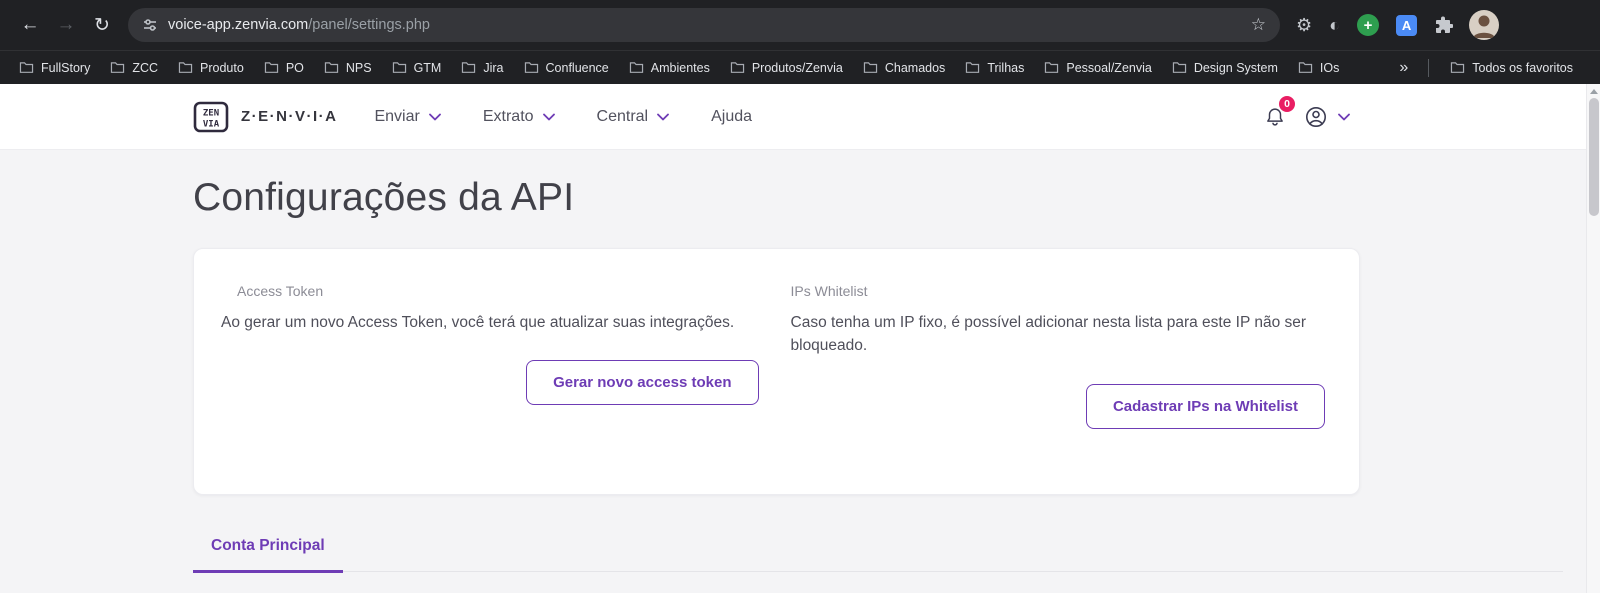 The height and width of the screenshot is (593, 1600). Describe the element at coordinates (1429, 67) in the screenshot. I see `bookmarks-separator` at that location.